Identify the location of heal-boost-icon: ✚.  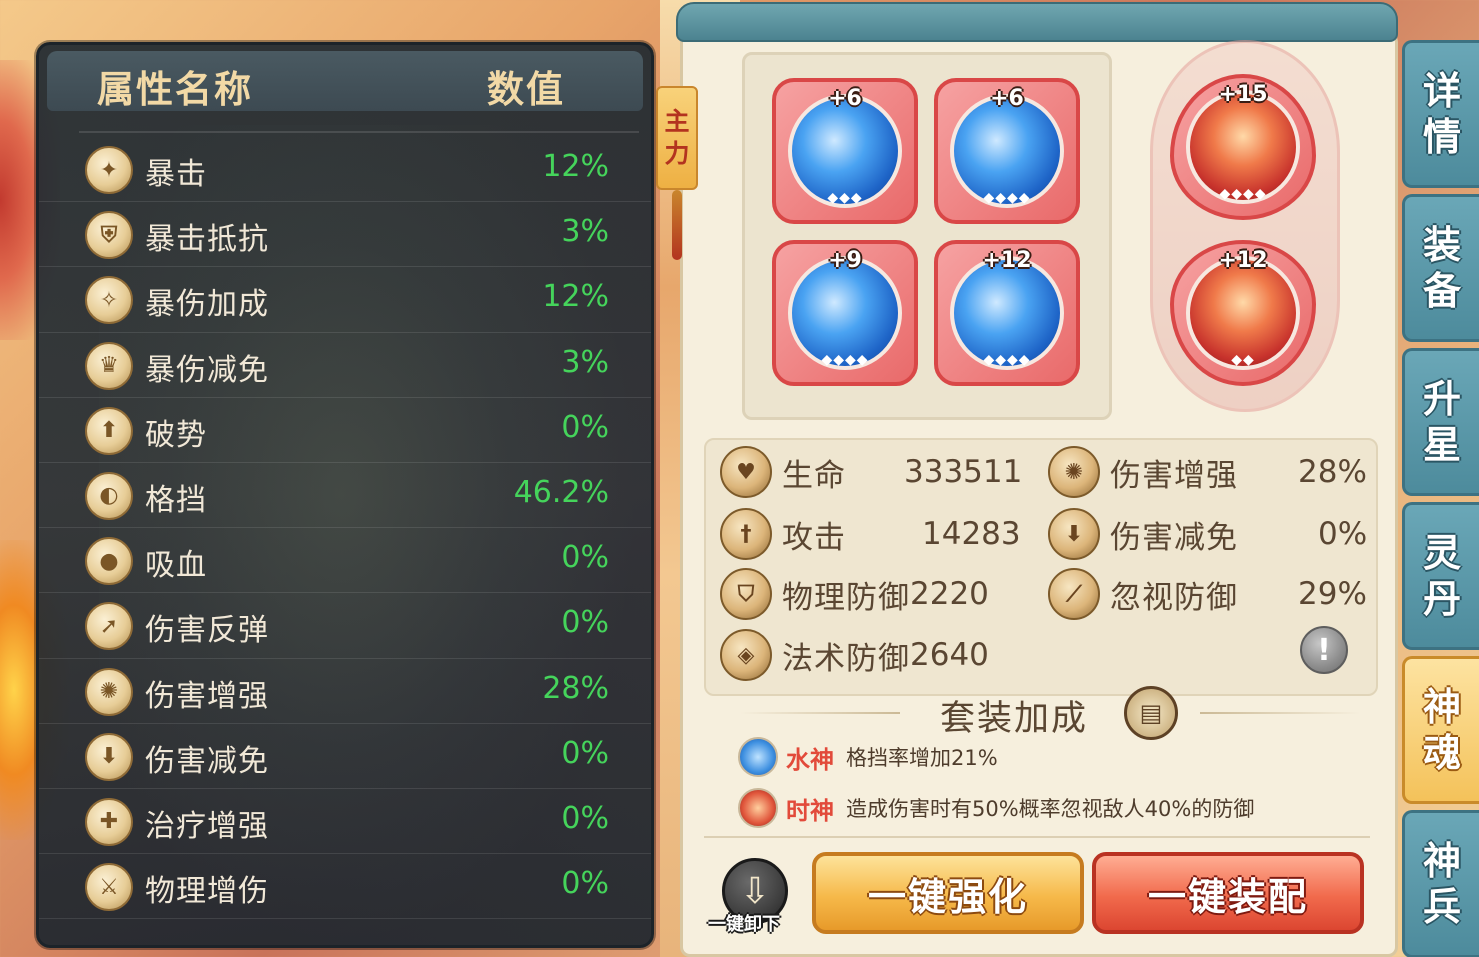
(109, 821).